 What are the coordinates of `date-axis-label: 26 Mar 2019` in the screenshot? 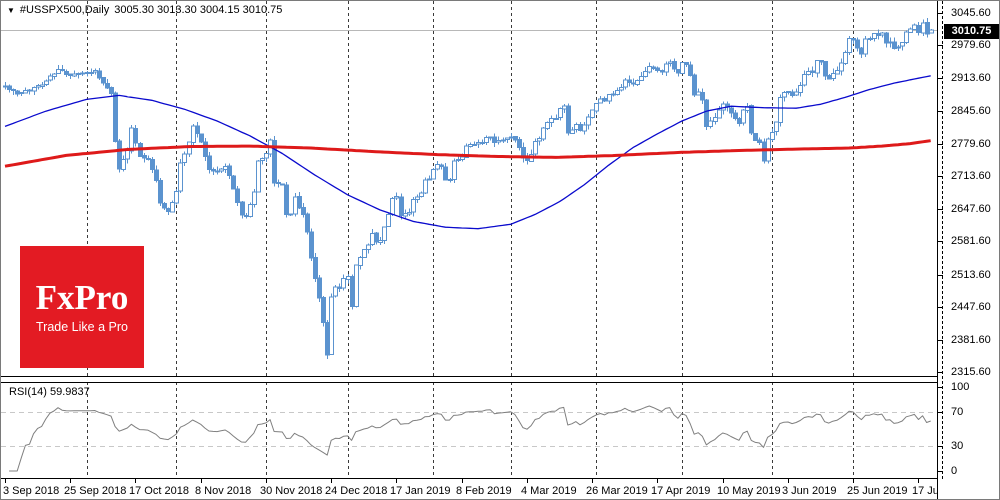 It's located at (617, 491).